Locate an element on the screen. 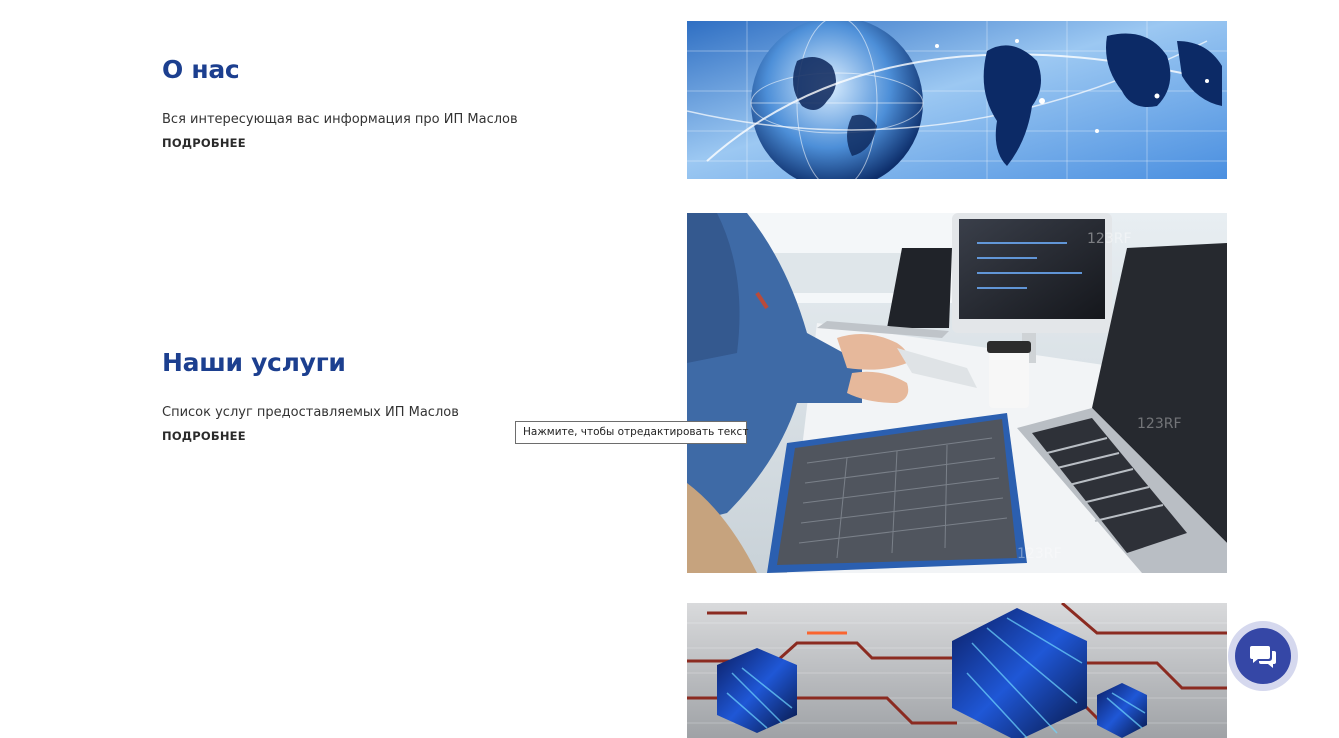 This screenshot has height=738, width=1339. section-description-services: Список услуг предоставляемых ИП Маслов is located at coordinates (310, 412).